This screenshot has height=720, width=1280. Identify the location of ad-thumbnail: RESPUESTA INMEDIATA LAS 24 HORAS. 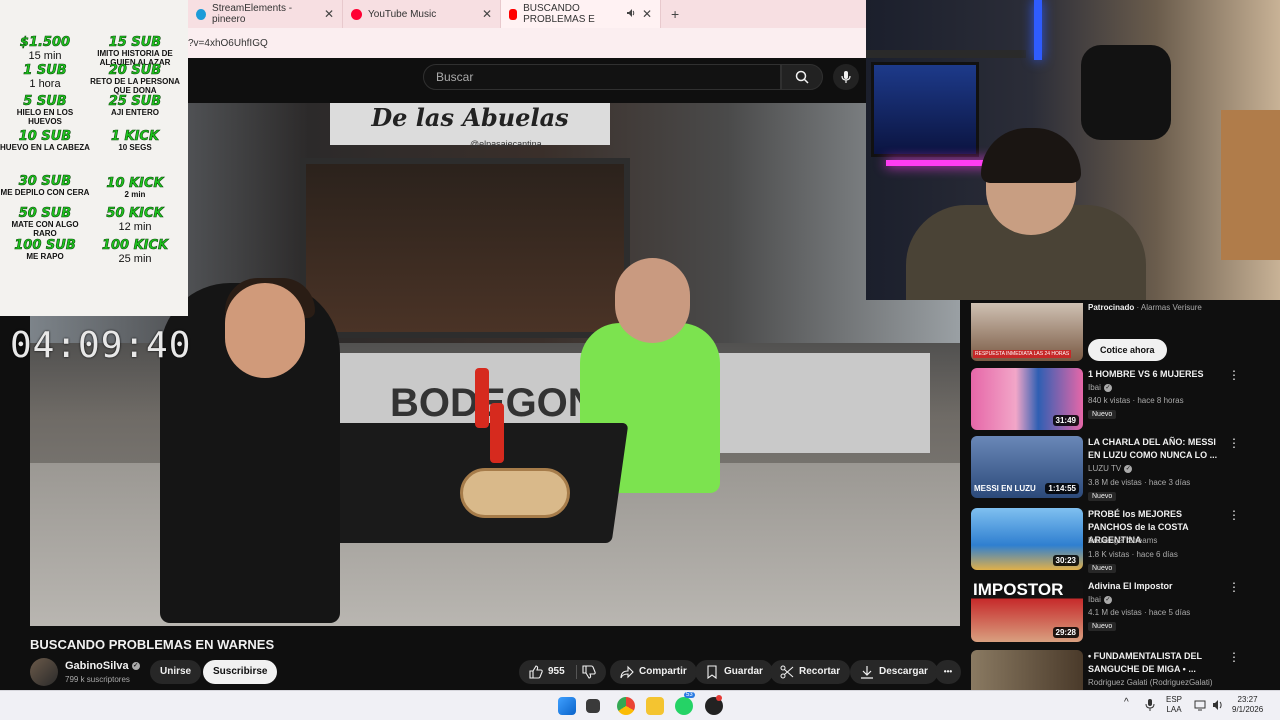
(1027, 332).